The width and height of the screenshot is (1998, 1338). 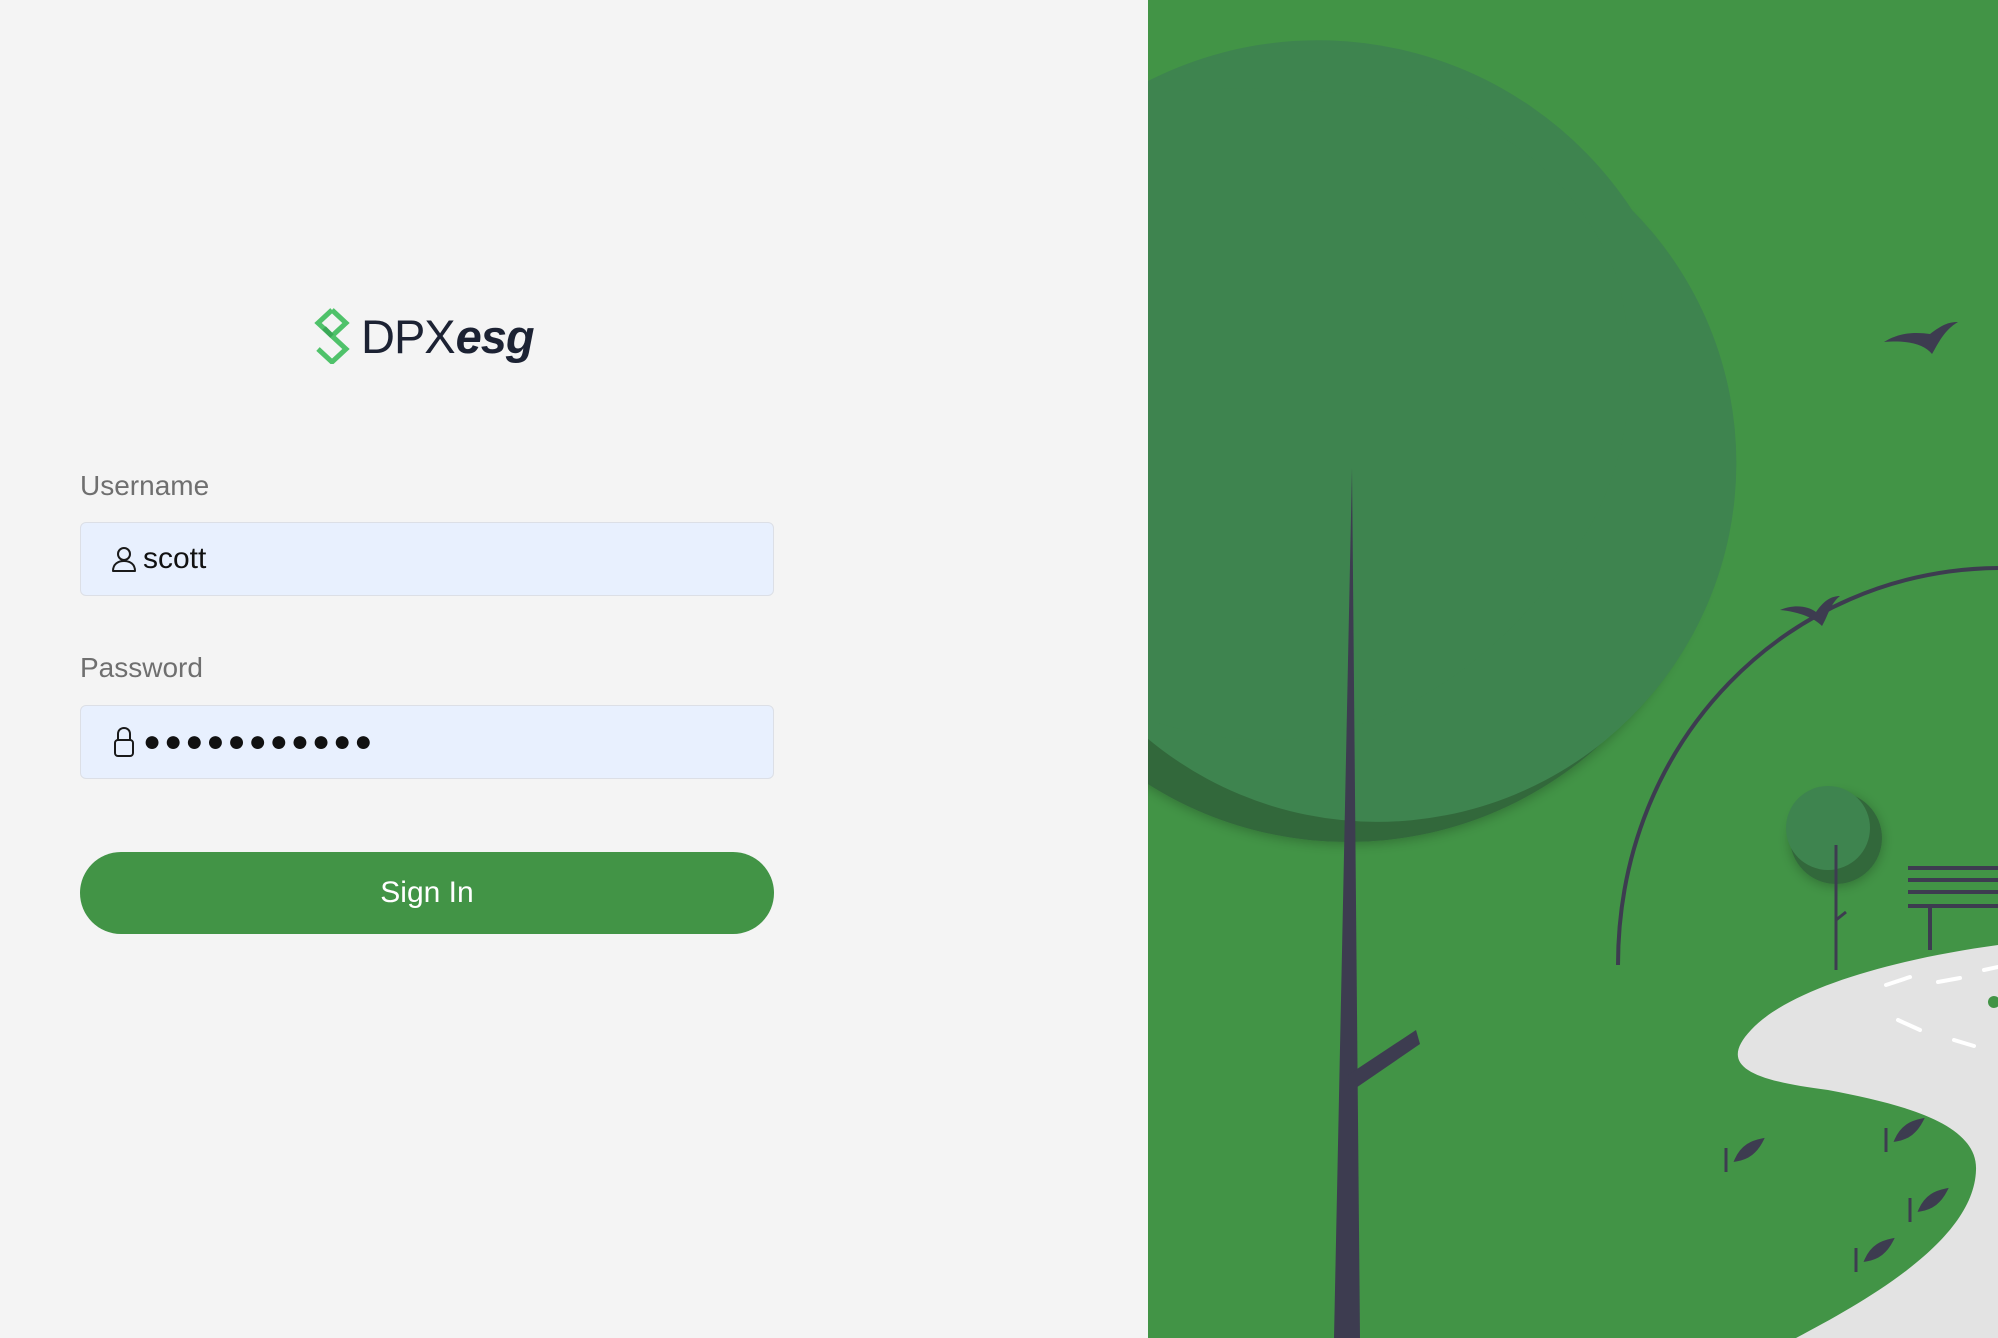 What do you see at coordinates (124, 741) in the screenshot?
I see `lock-icon` at bounding box center [124, 741].